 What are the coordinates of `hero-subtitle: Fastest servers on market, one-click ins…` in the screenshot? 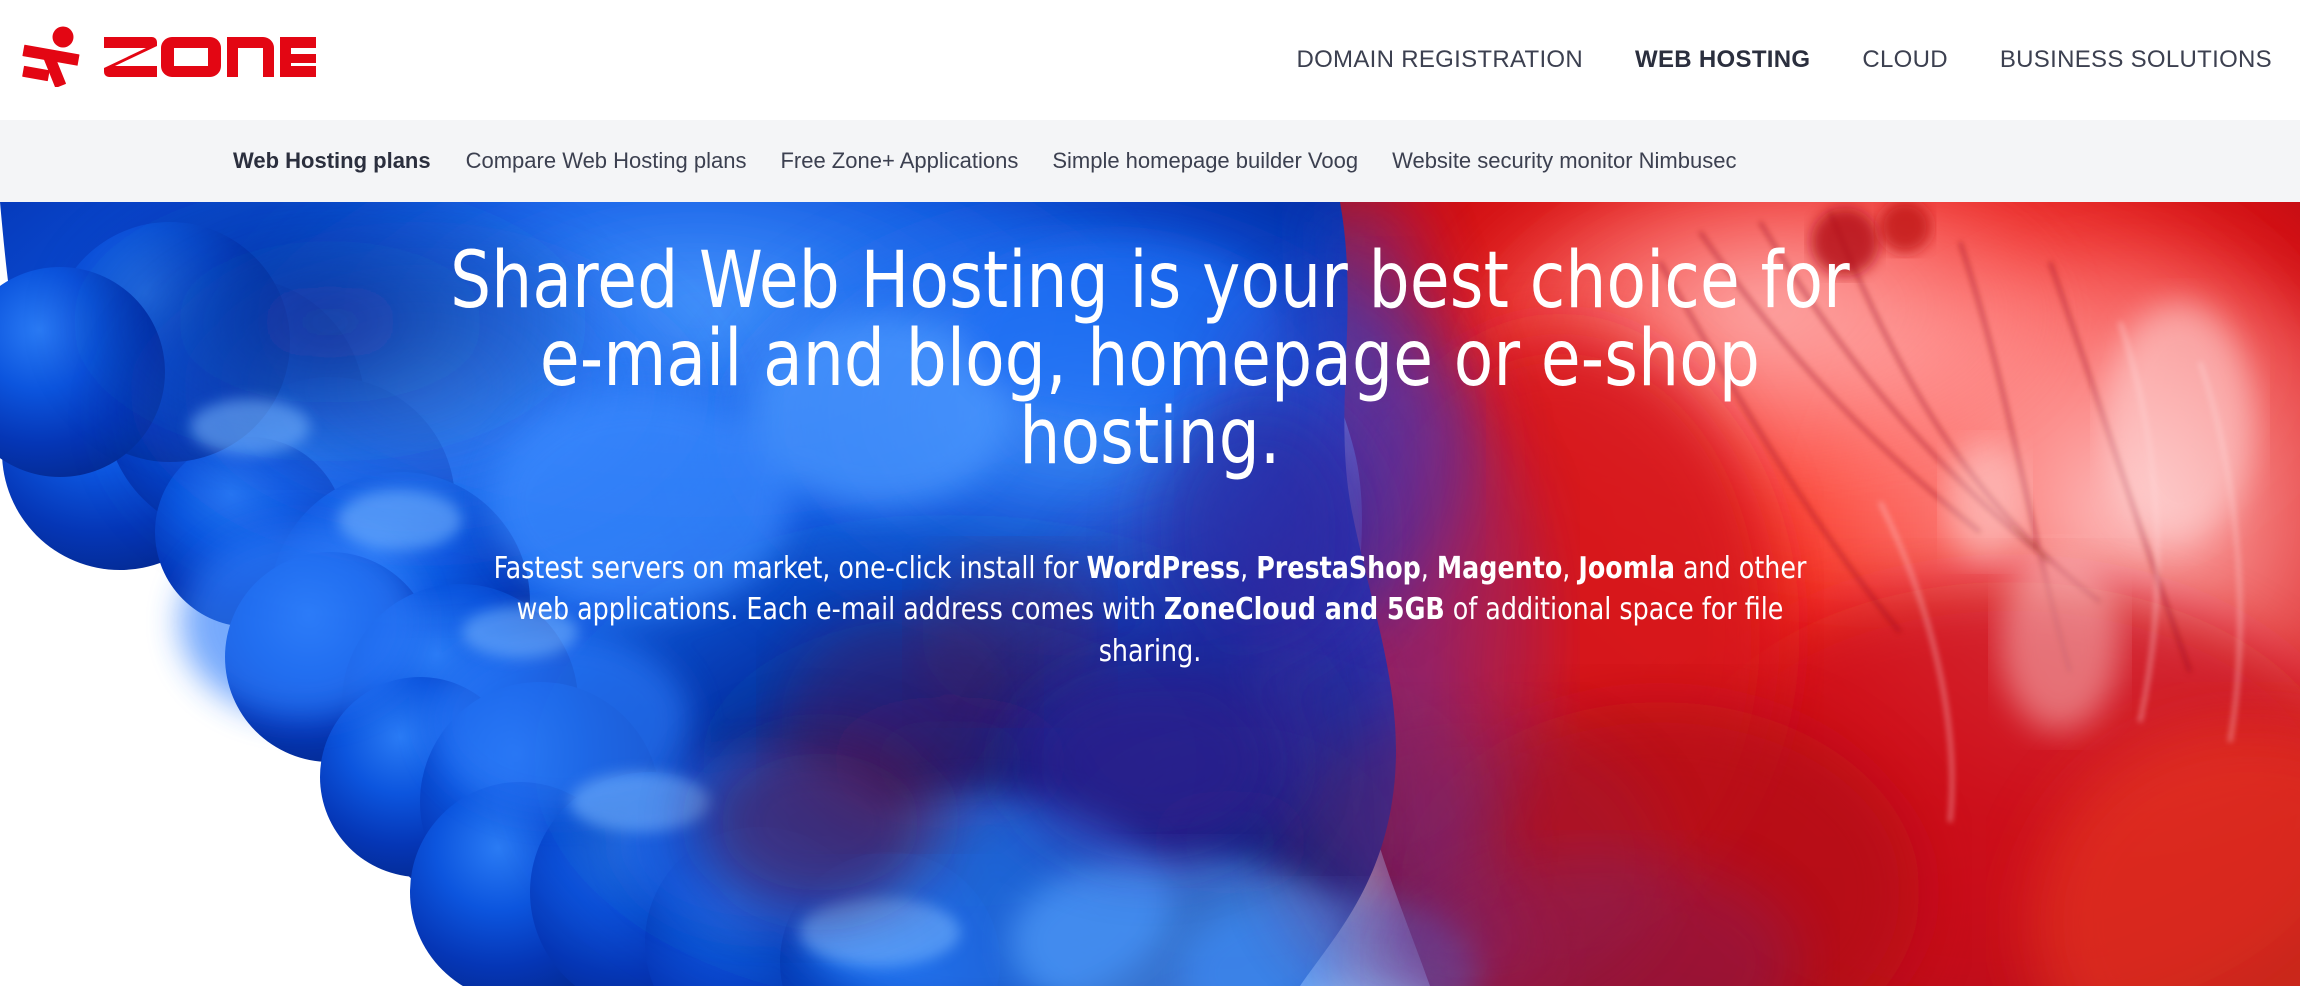 It's located at (1150, 610).